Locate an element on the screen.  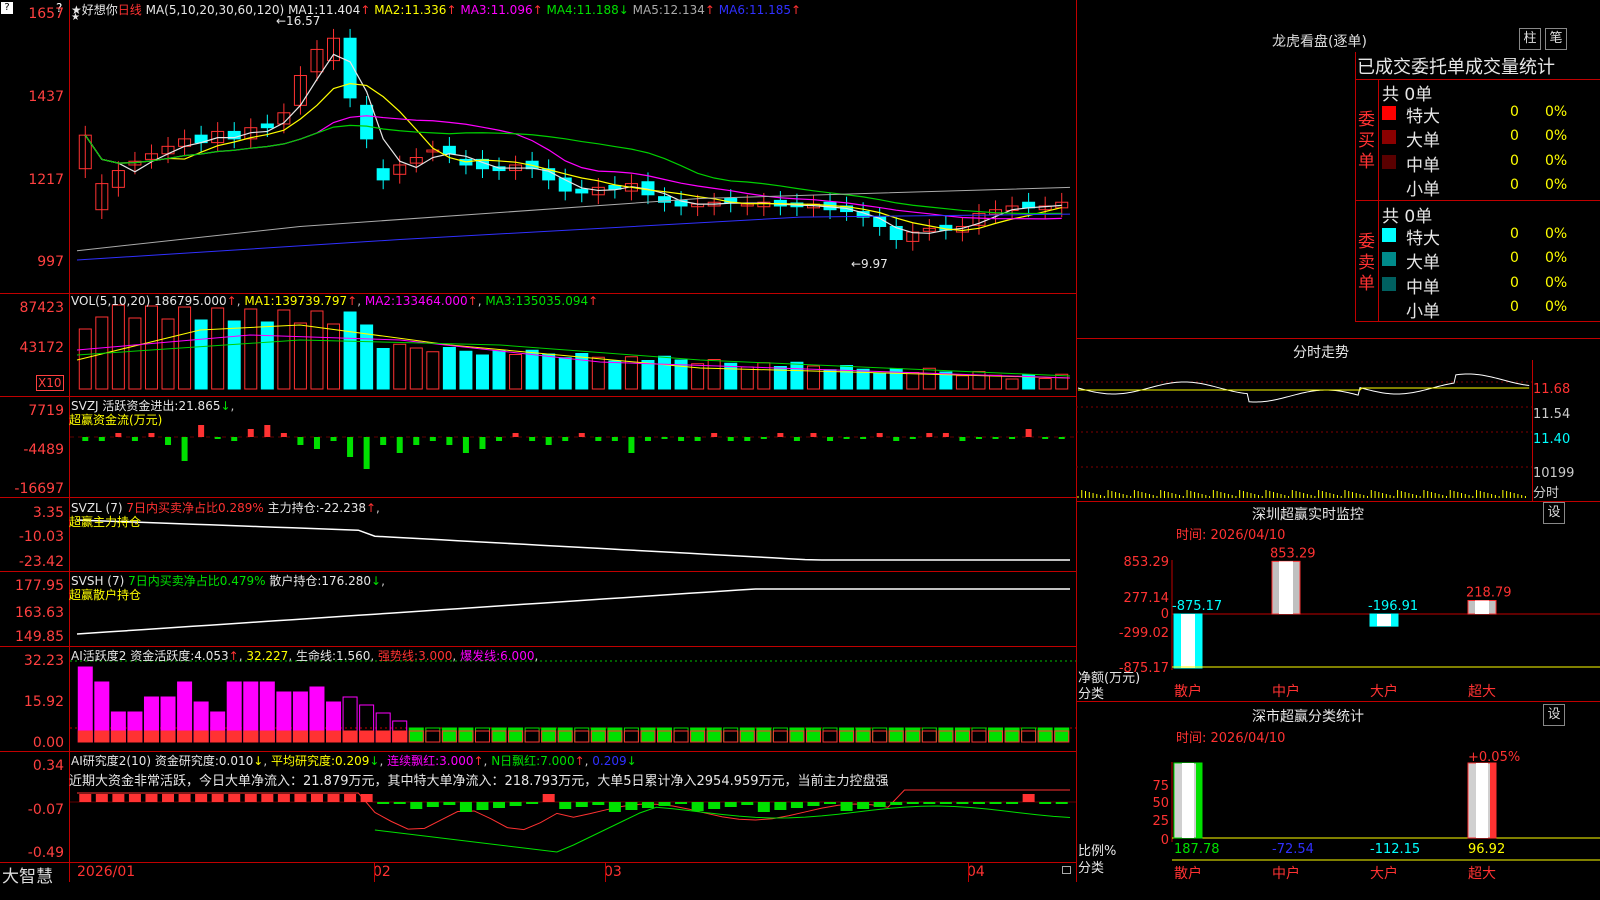
order-stats-tabs: 已成交委托单成交量统计 is located at coordinates (1456, 66).